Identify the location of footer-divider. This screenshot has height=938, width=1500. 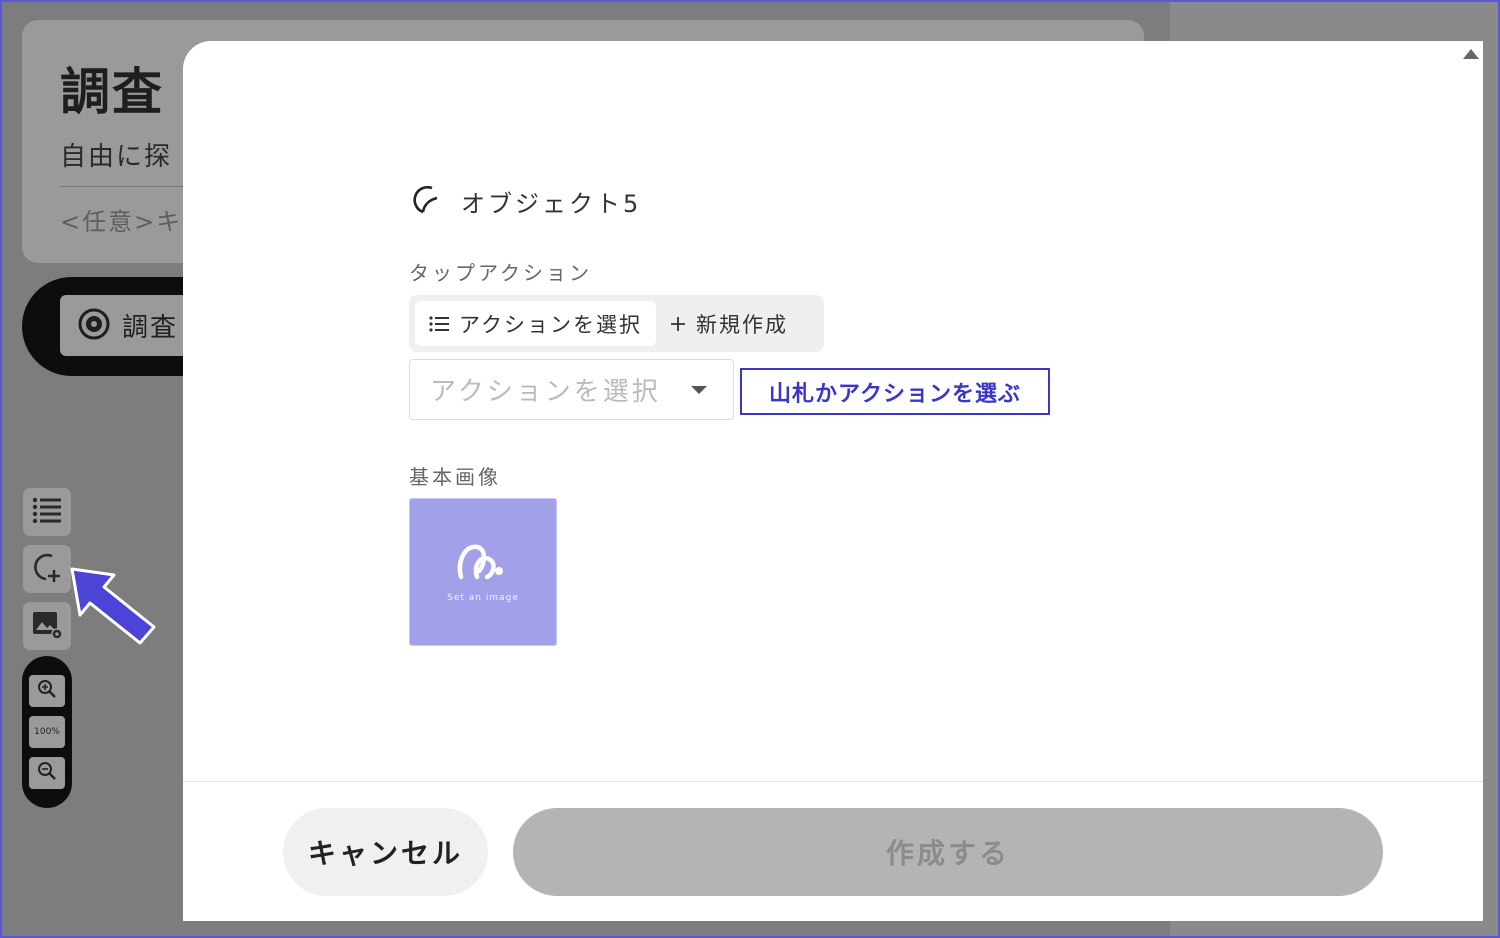
(833, 781).